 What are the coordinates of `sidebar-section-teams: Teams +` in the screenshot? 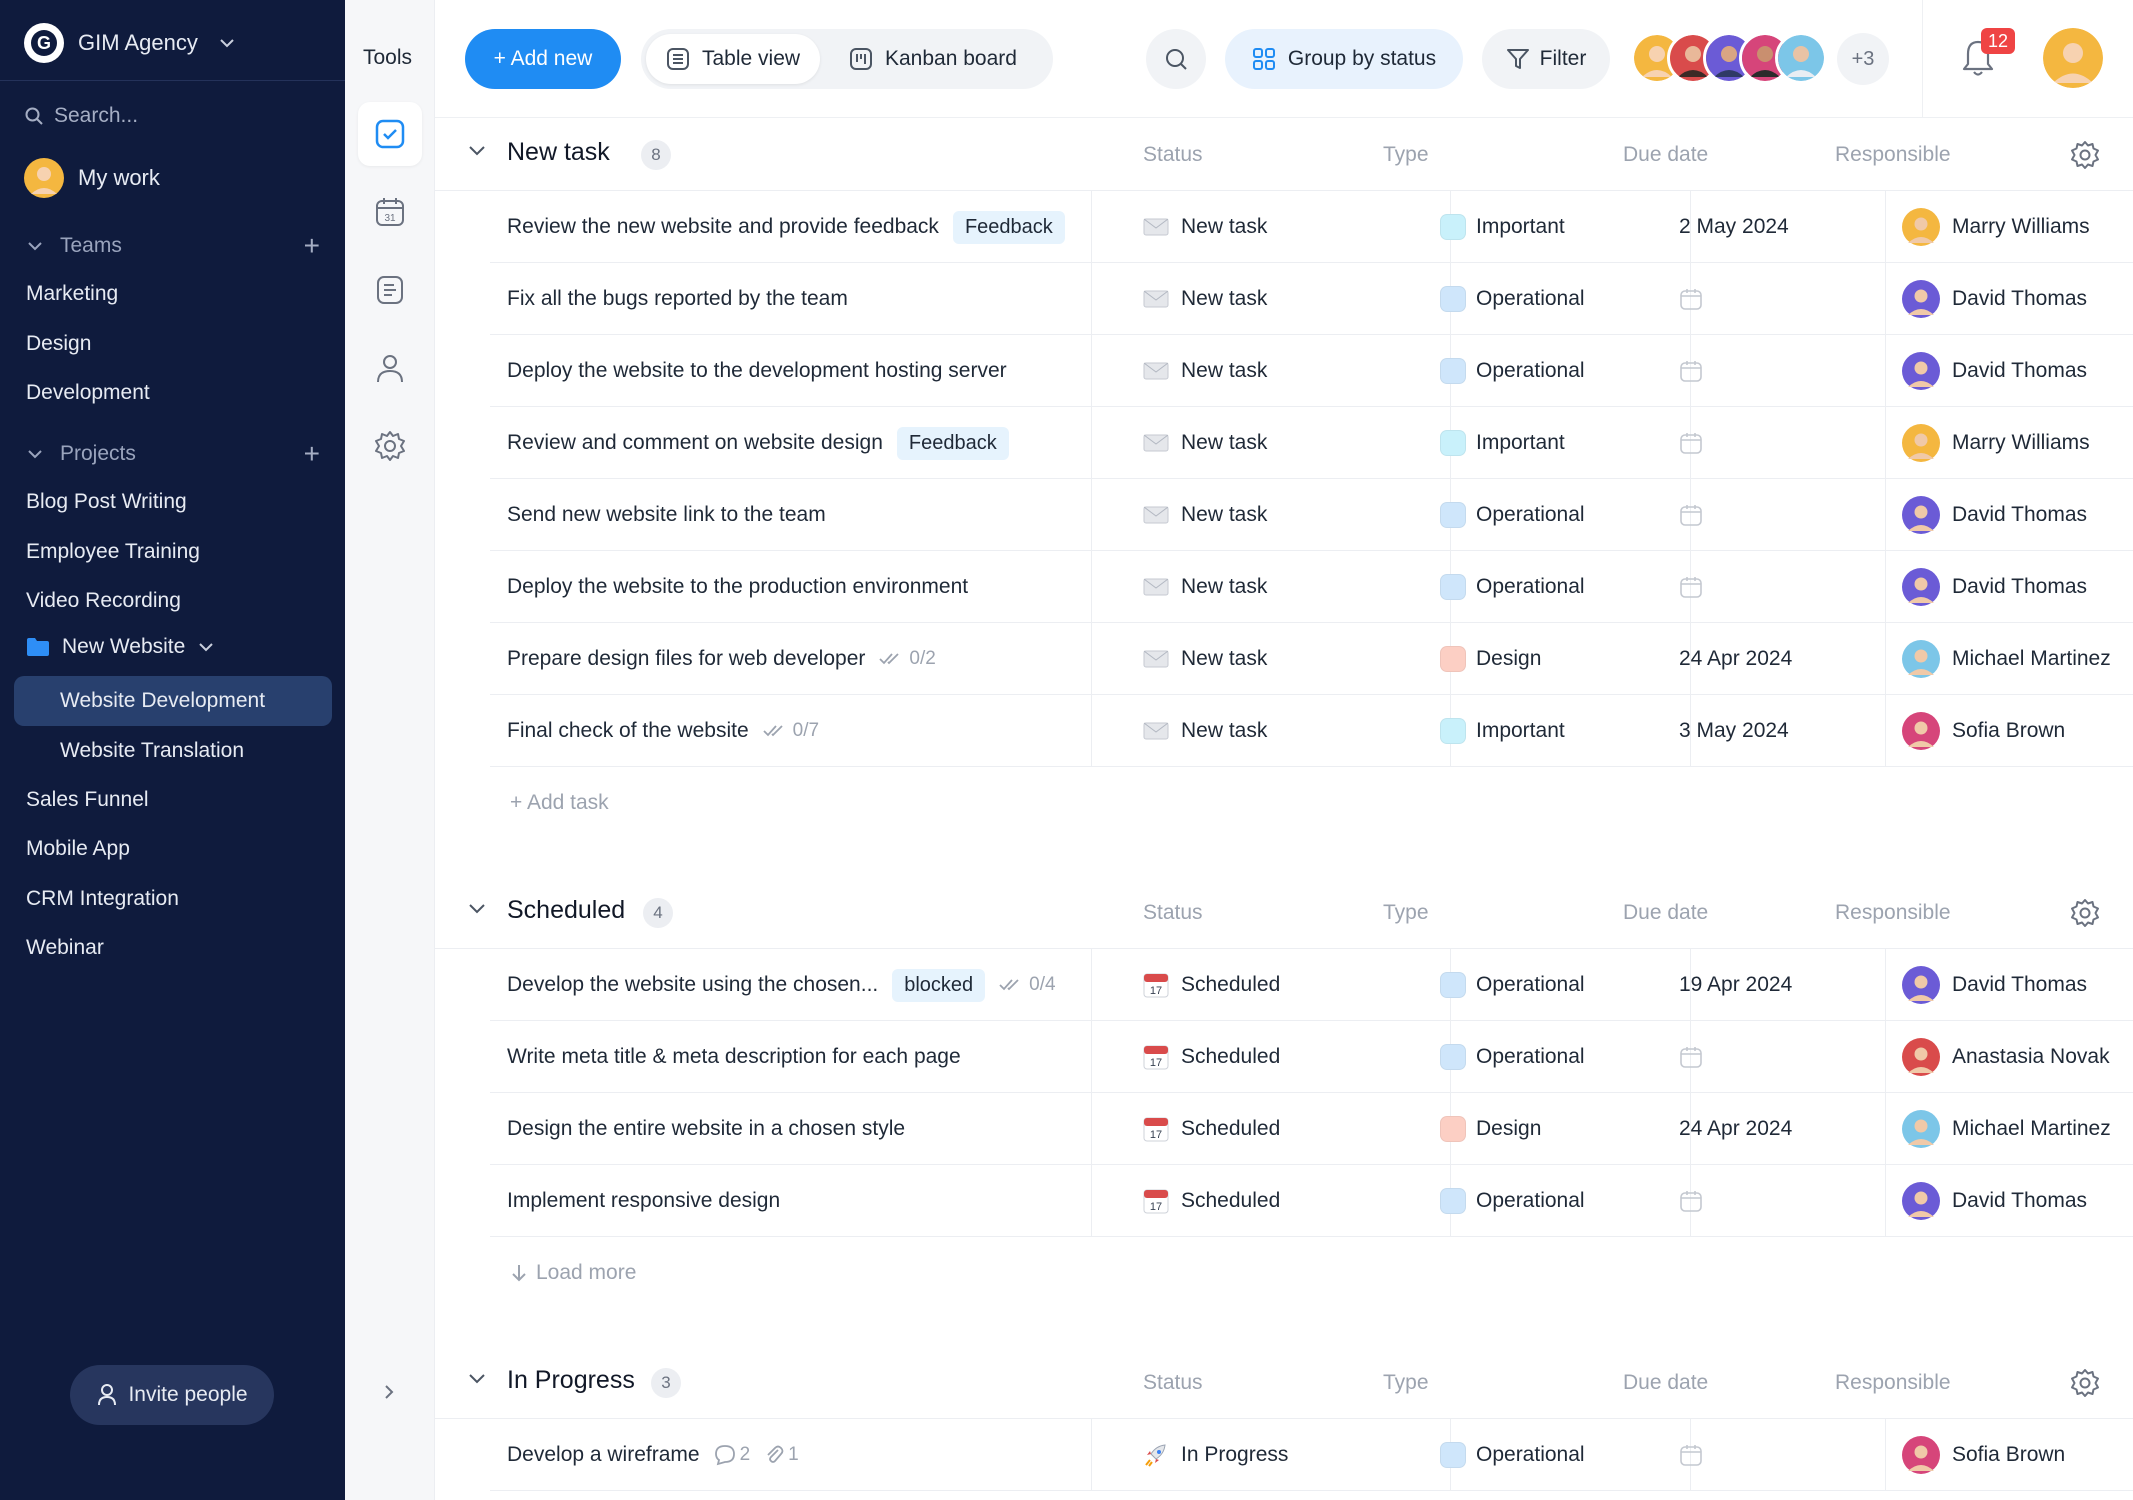 It's located at (173, 246).